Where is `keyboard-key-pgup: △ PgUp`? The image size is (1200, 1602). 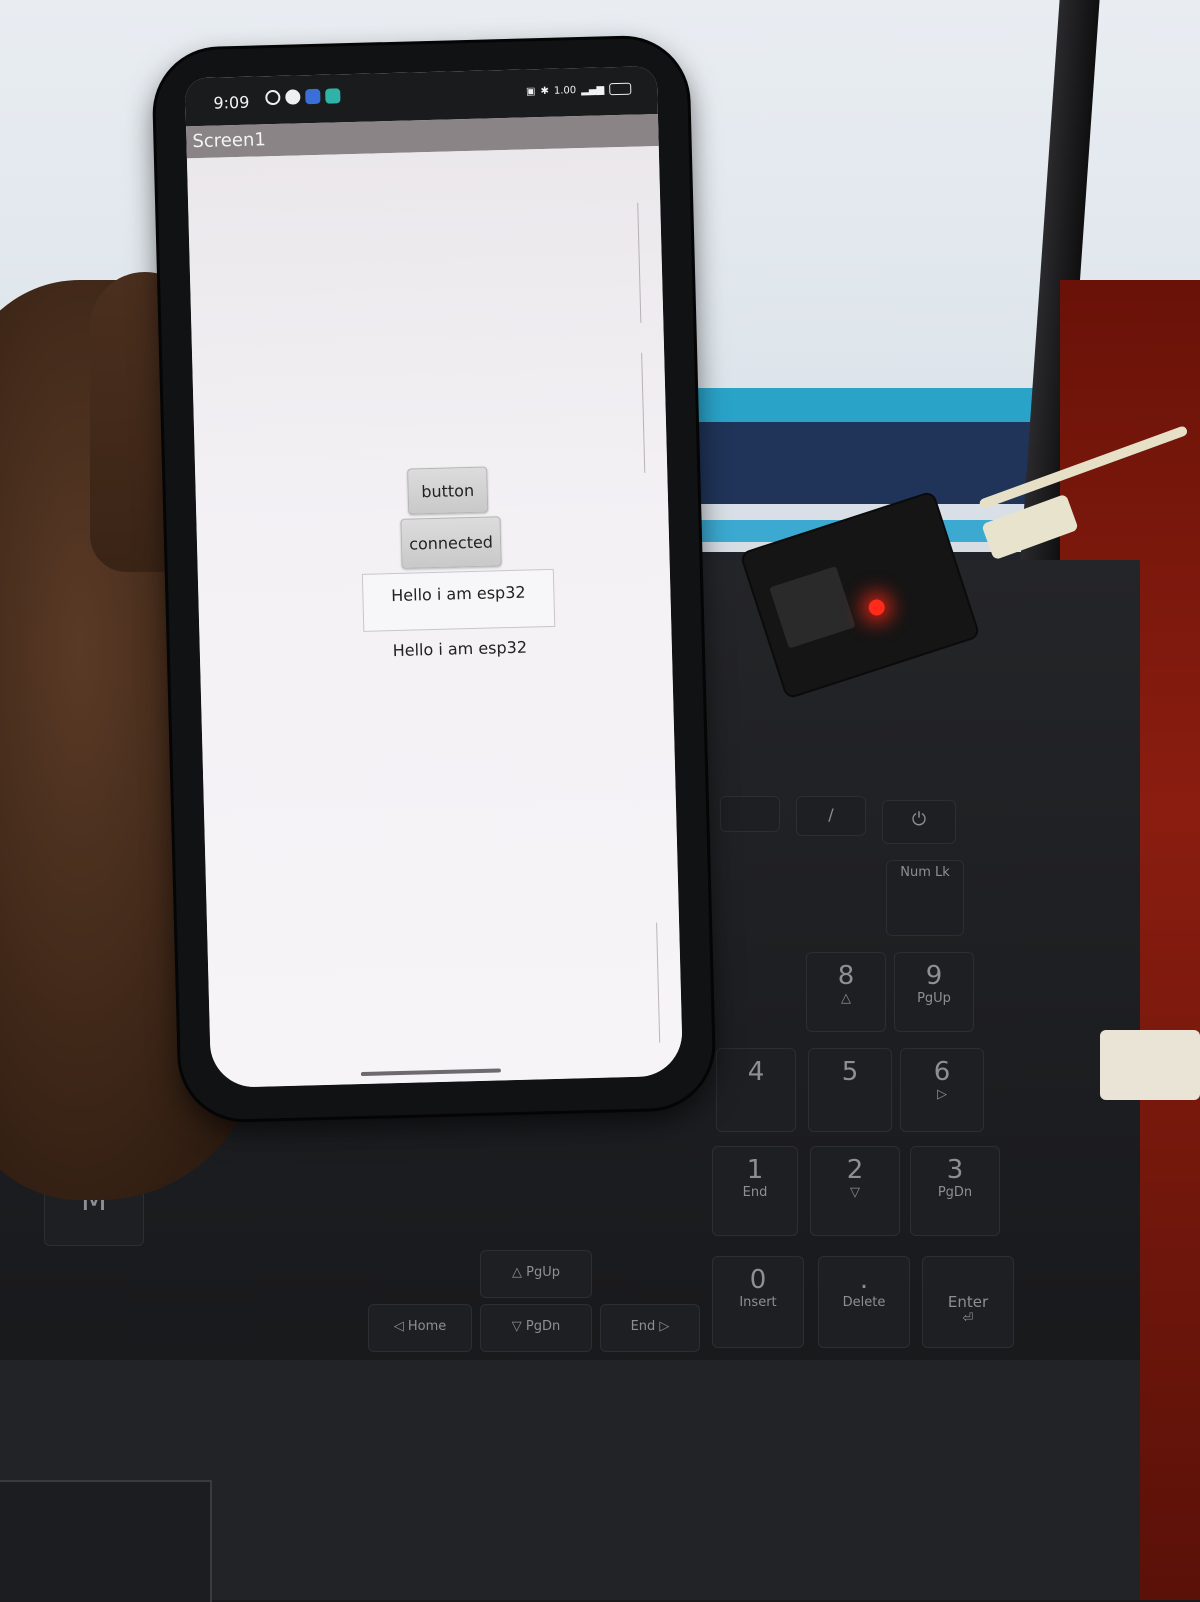 keyboard-key-pgup: △ PgUp is located at coordinates (536, 1274).